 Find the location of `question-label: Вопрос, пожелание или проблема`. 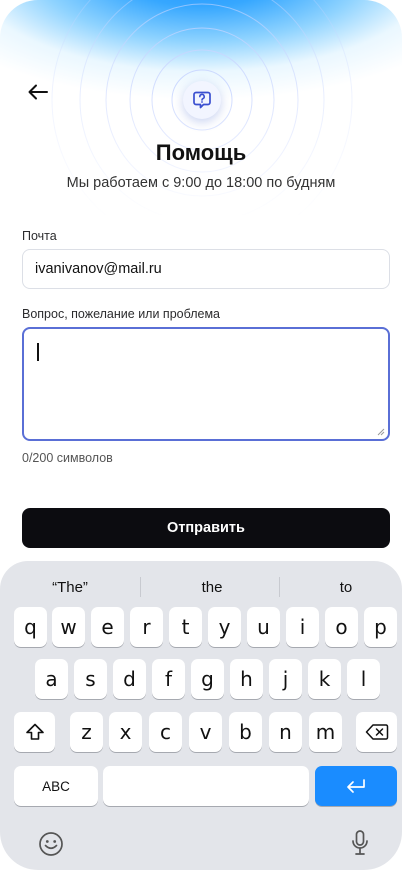

question-label: Вопрос, пожелание или проблема is located at coordinates (121, 314).